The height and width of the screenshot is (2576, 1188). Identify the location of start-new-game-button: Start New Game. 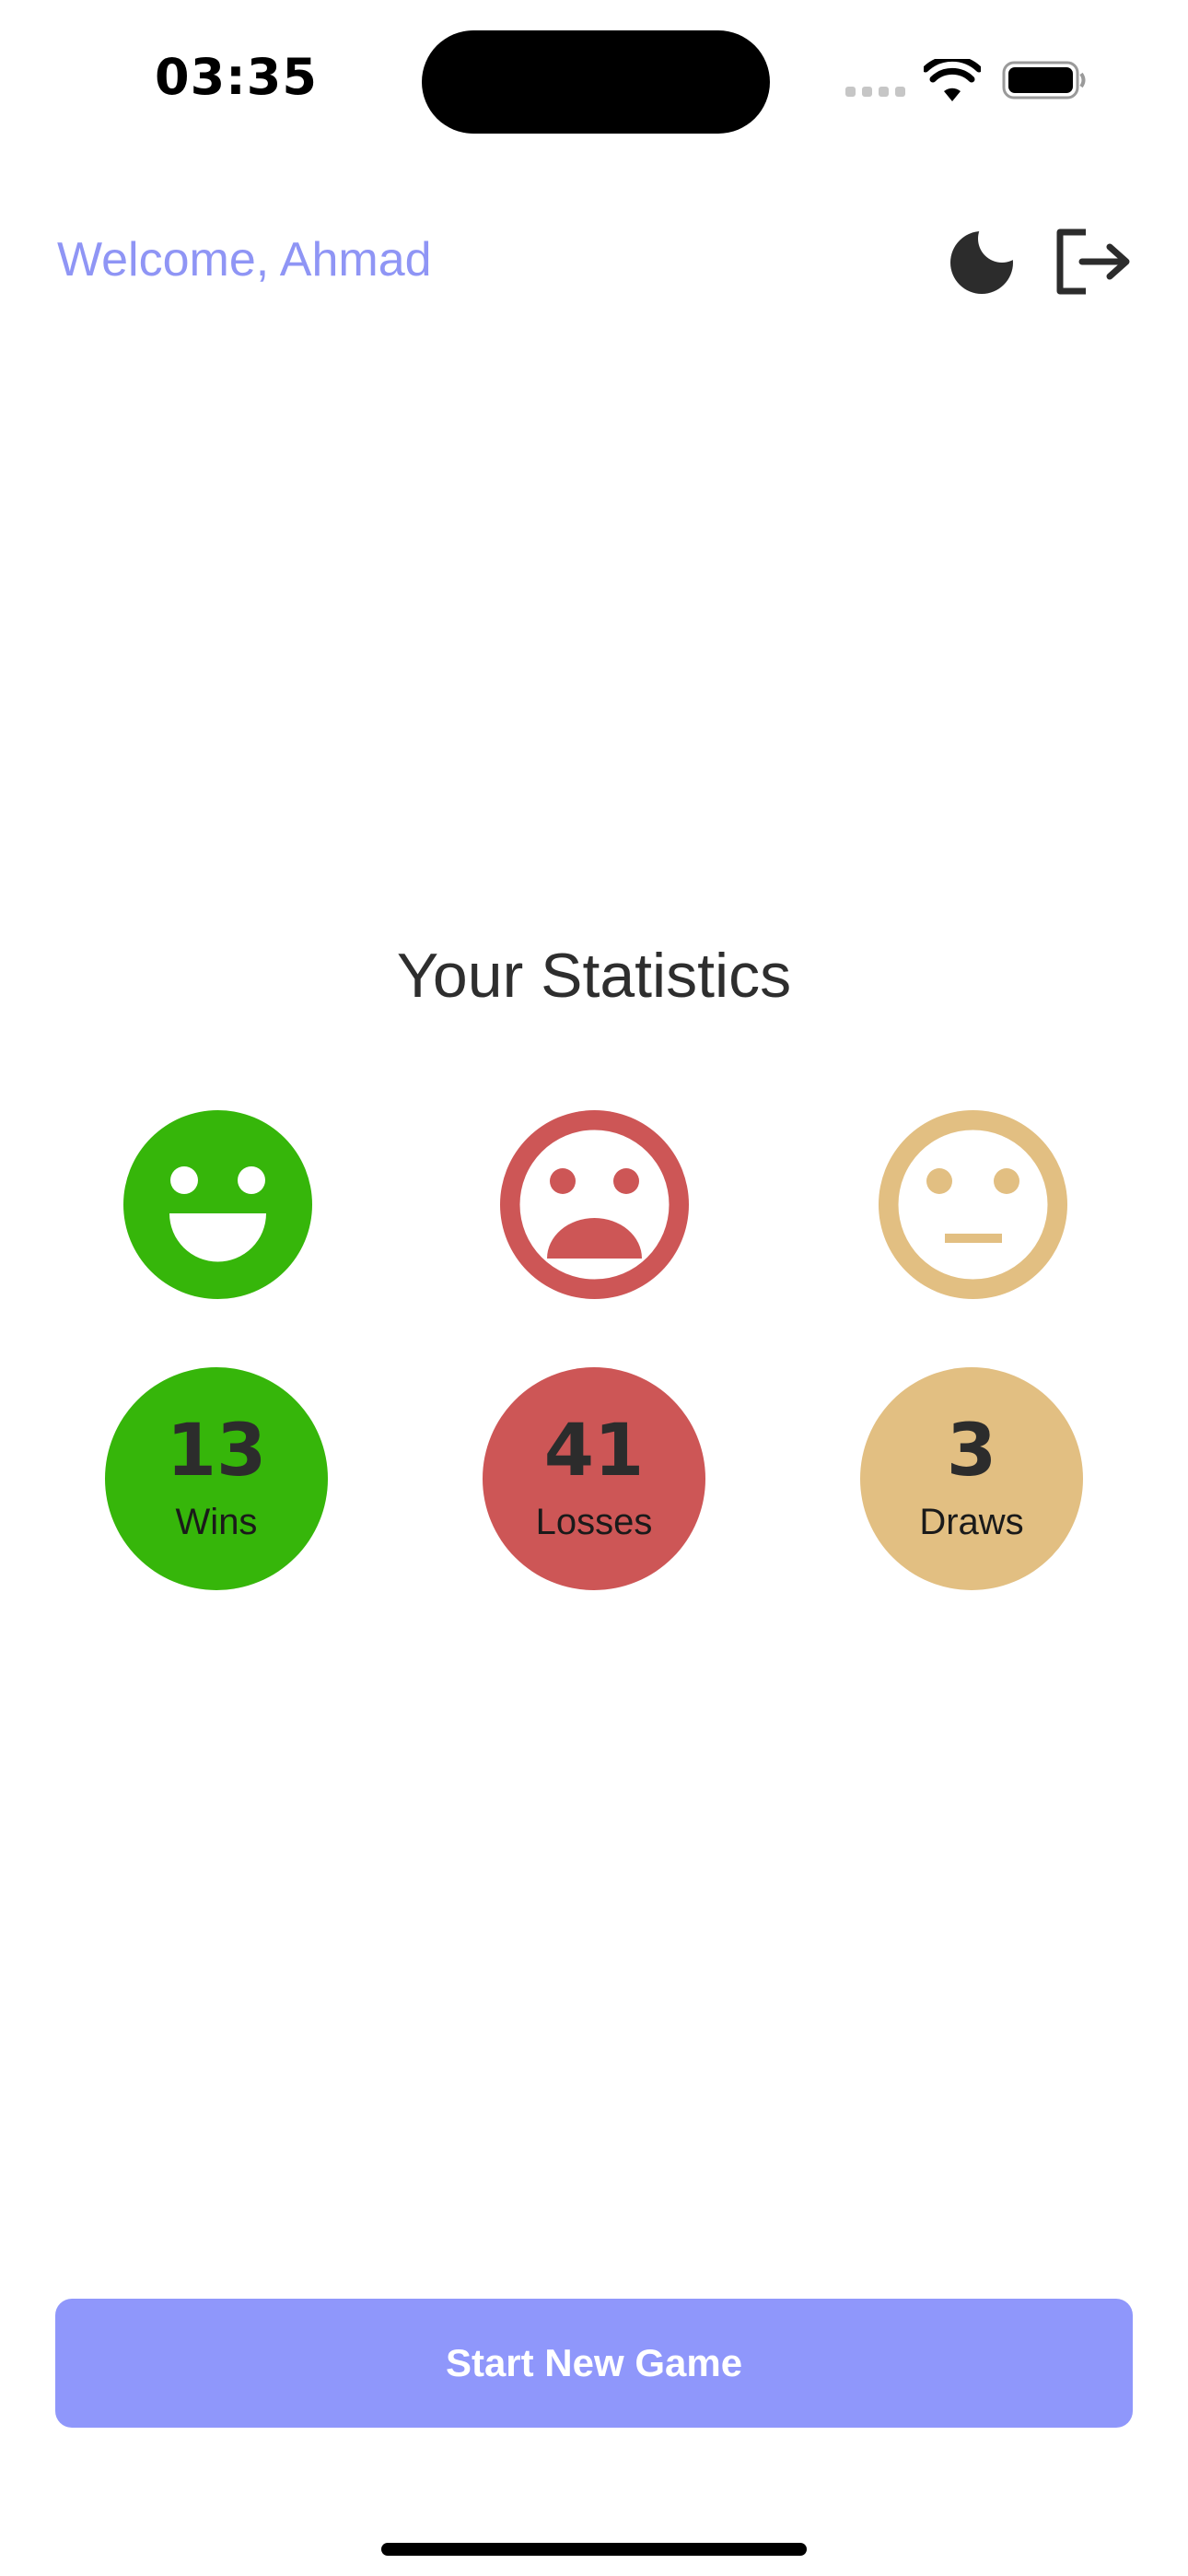
(594, 2363).